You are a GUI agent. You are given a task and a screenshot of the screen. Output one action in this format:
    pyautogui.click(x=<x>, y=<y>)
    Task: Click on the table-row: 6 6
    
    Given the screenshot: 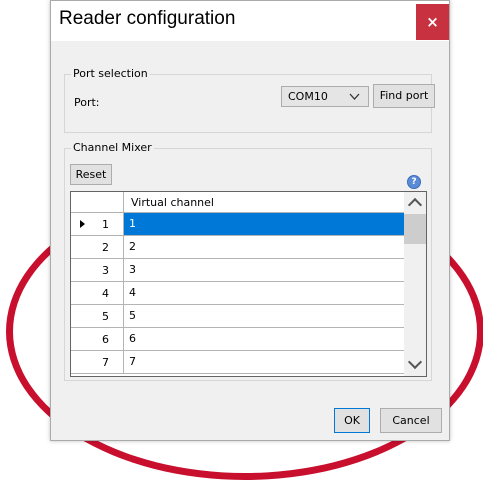 What is the action you would take?
    pyautogui.click(x=237, y=339)
    